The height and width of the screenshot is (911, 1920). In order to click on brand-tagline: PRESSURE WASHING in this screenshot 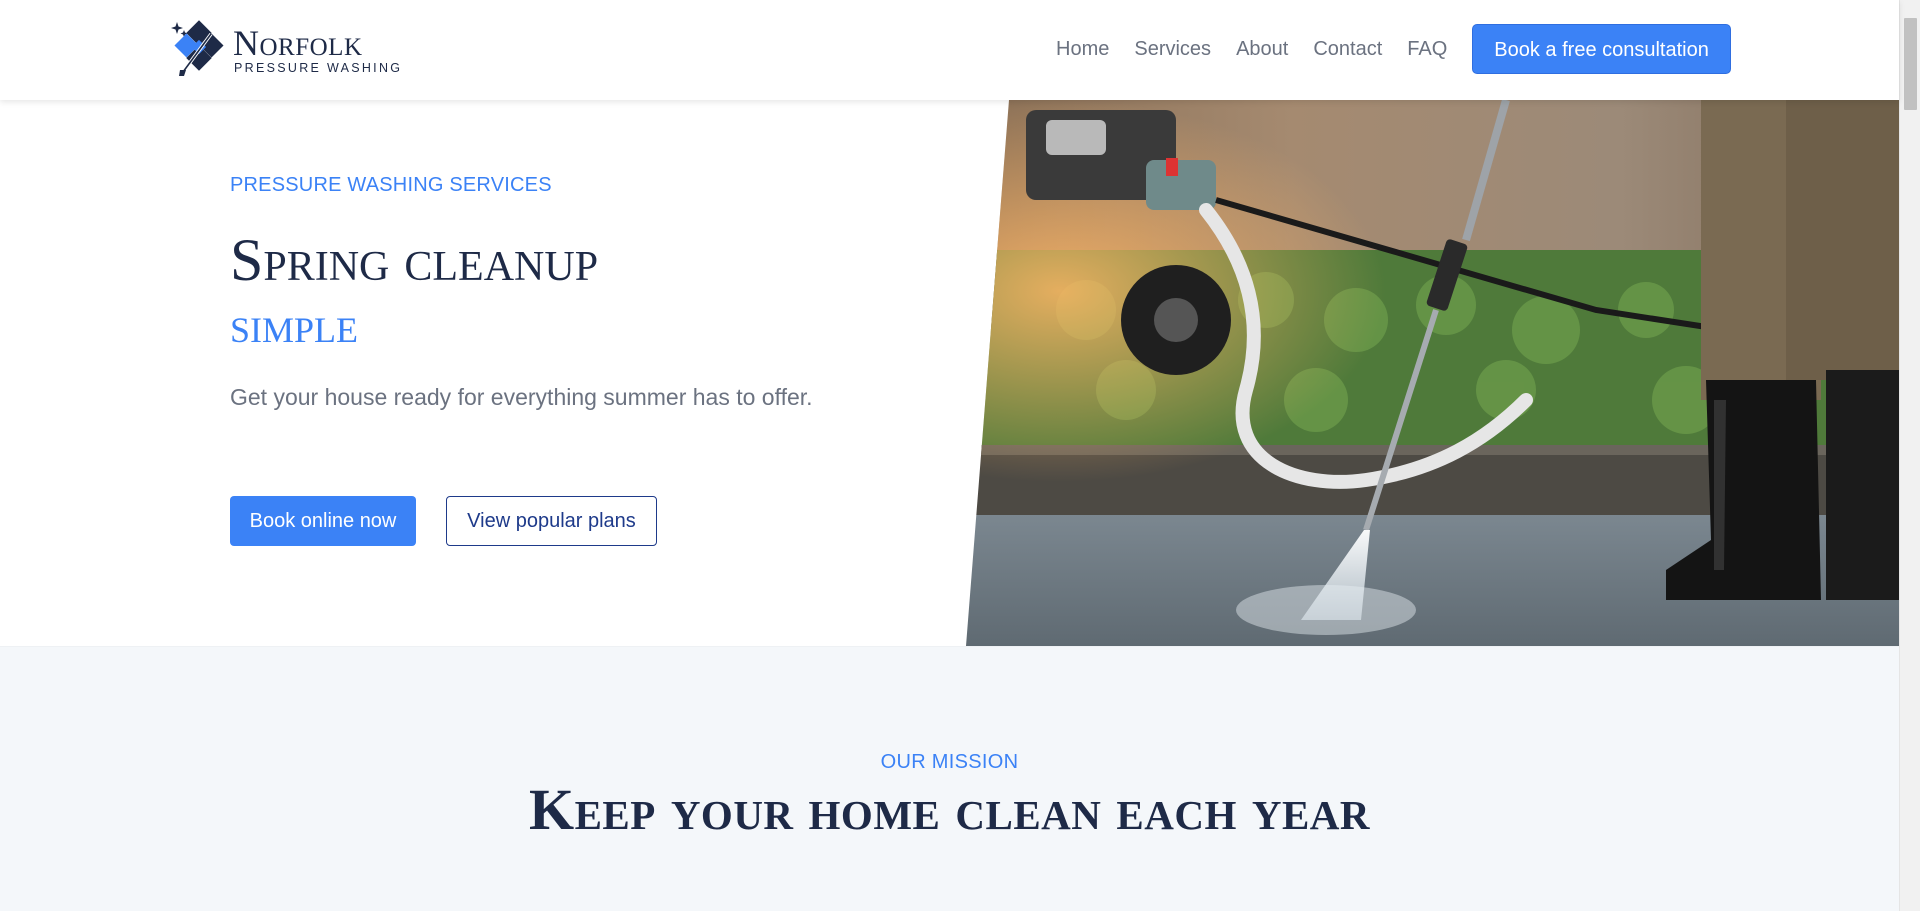, I will do `click(318, 68)`.